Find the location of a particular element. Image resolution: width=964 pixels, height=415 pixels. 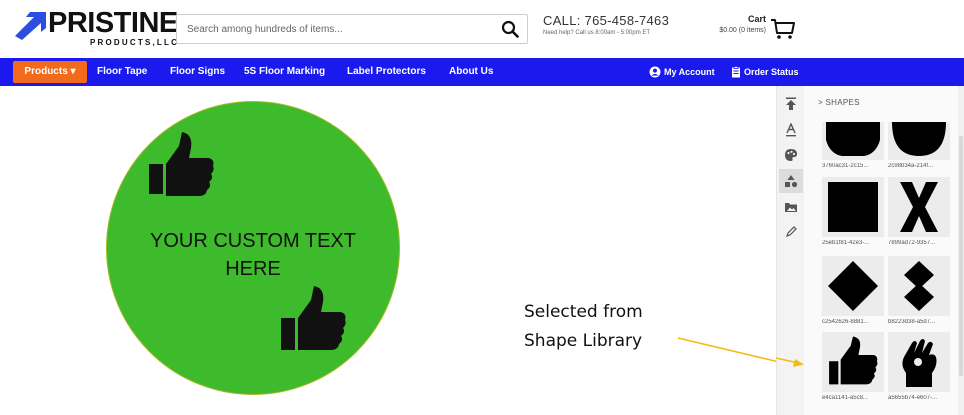

semicircle-icon is located at coordinates (919, 139).